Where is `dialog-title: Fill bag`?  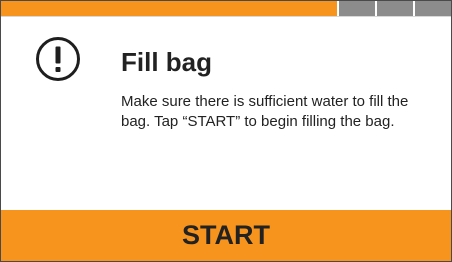
dialog-title: Fill bag is located at coordinates (166, 62).